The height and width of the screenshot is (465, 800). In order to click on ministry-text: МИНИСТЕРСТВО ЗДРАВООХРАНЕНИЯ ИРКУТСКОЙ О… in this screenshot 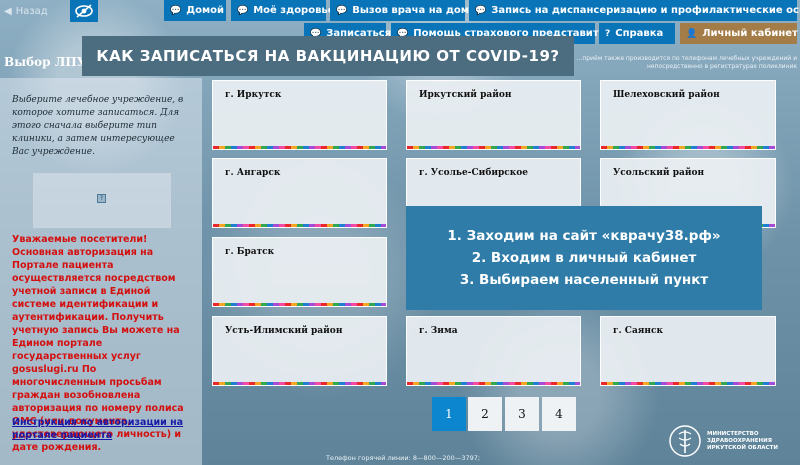, I will do `click(742, 441)`.